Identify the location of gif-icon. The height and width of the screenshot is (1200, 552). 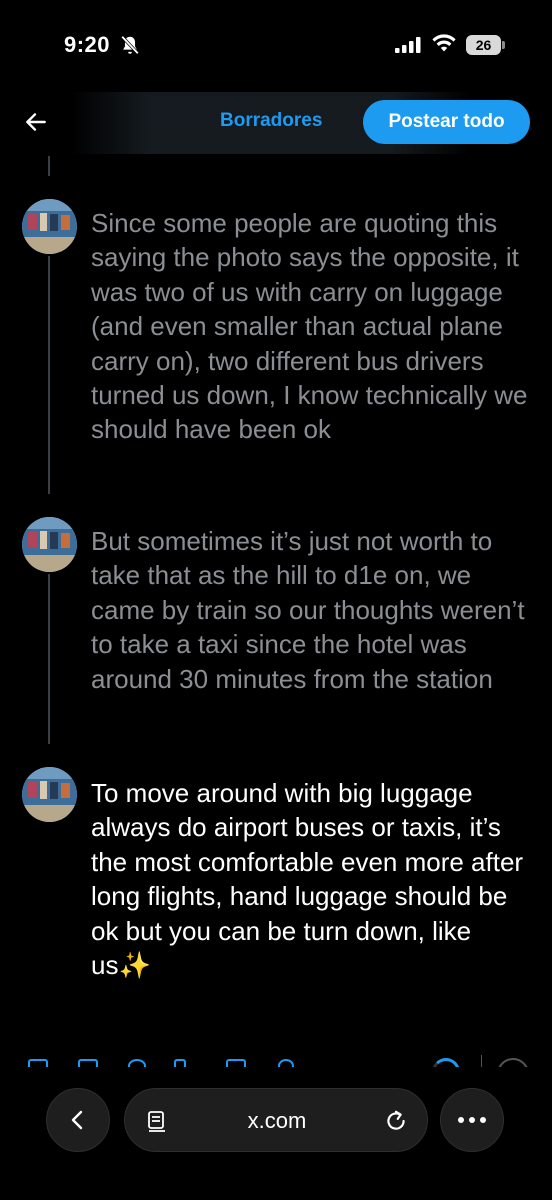
(88, 1063).